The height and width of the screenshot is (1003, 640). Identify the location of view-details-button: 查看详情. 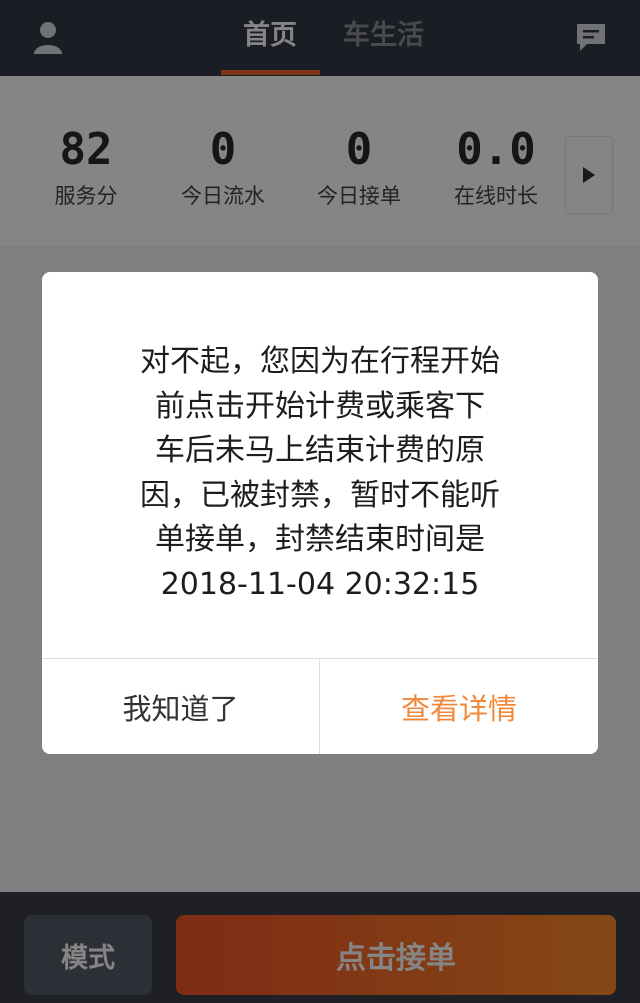
(459, 706).